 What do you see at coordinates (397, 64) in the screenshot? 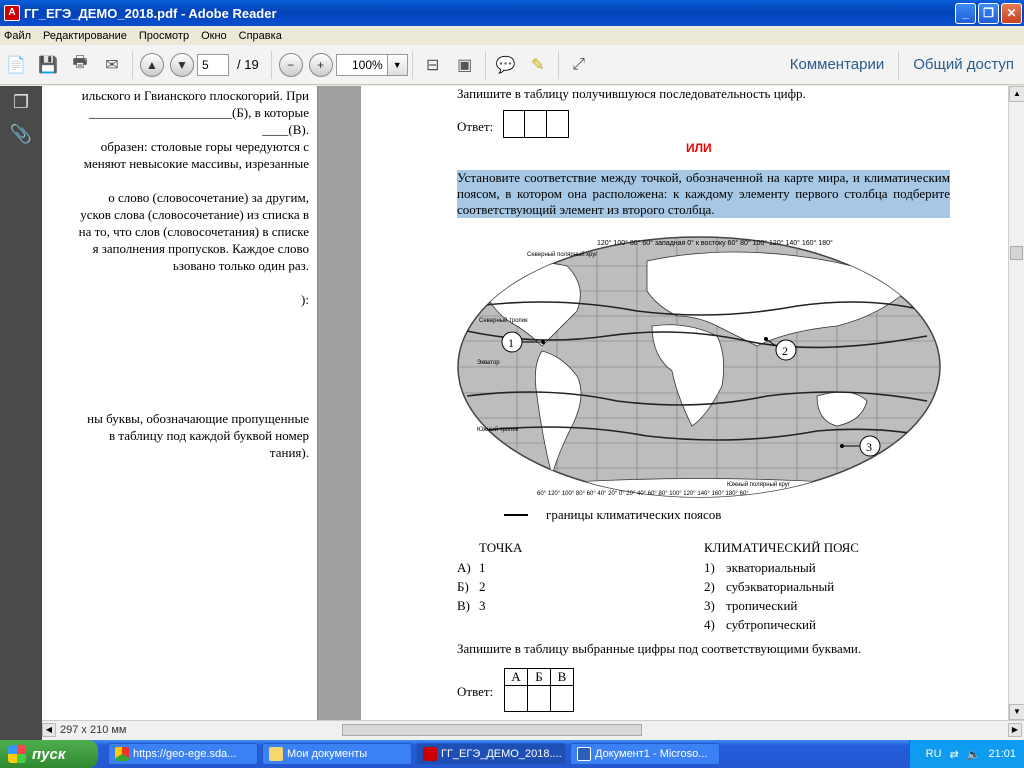
I see `zoom-dropdown-icon: ▼` at bounding box center [397, 64].